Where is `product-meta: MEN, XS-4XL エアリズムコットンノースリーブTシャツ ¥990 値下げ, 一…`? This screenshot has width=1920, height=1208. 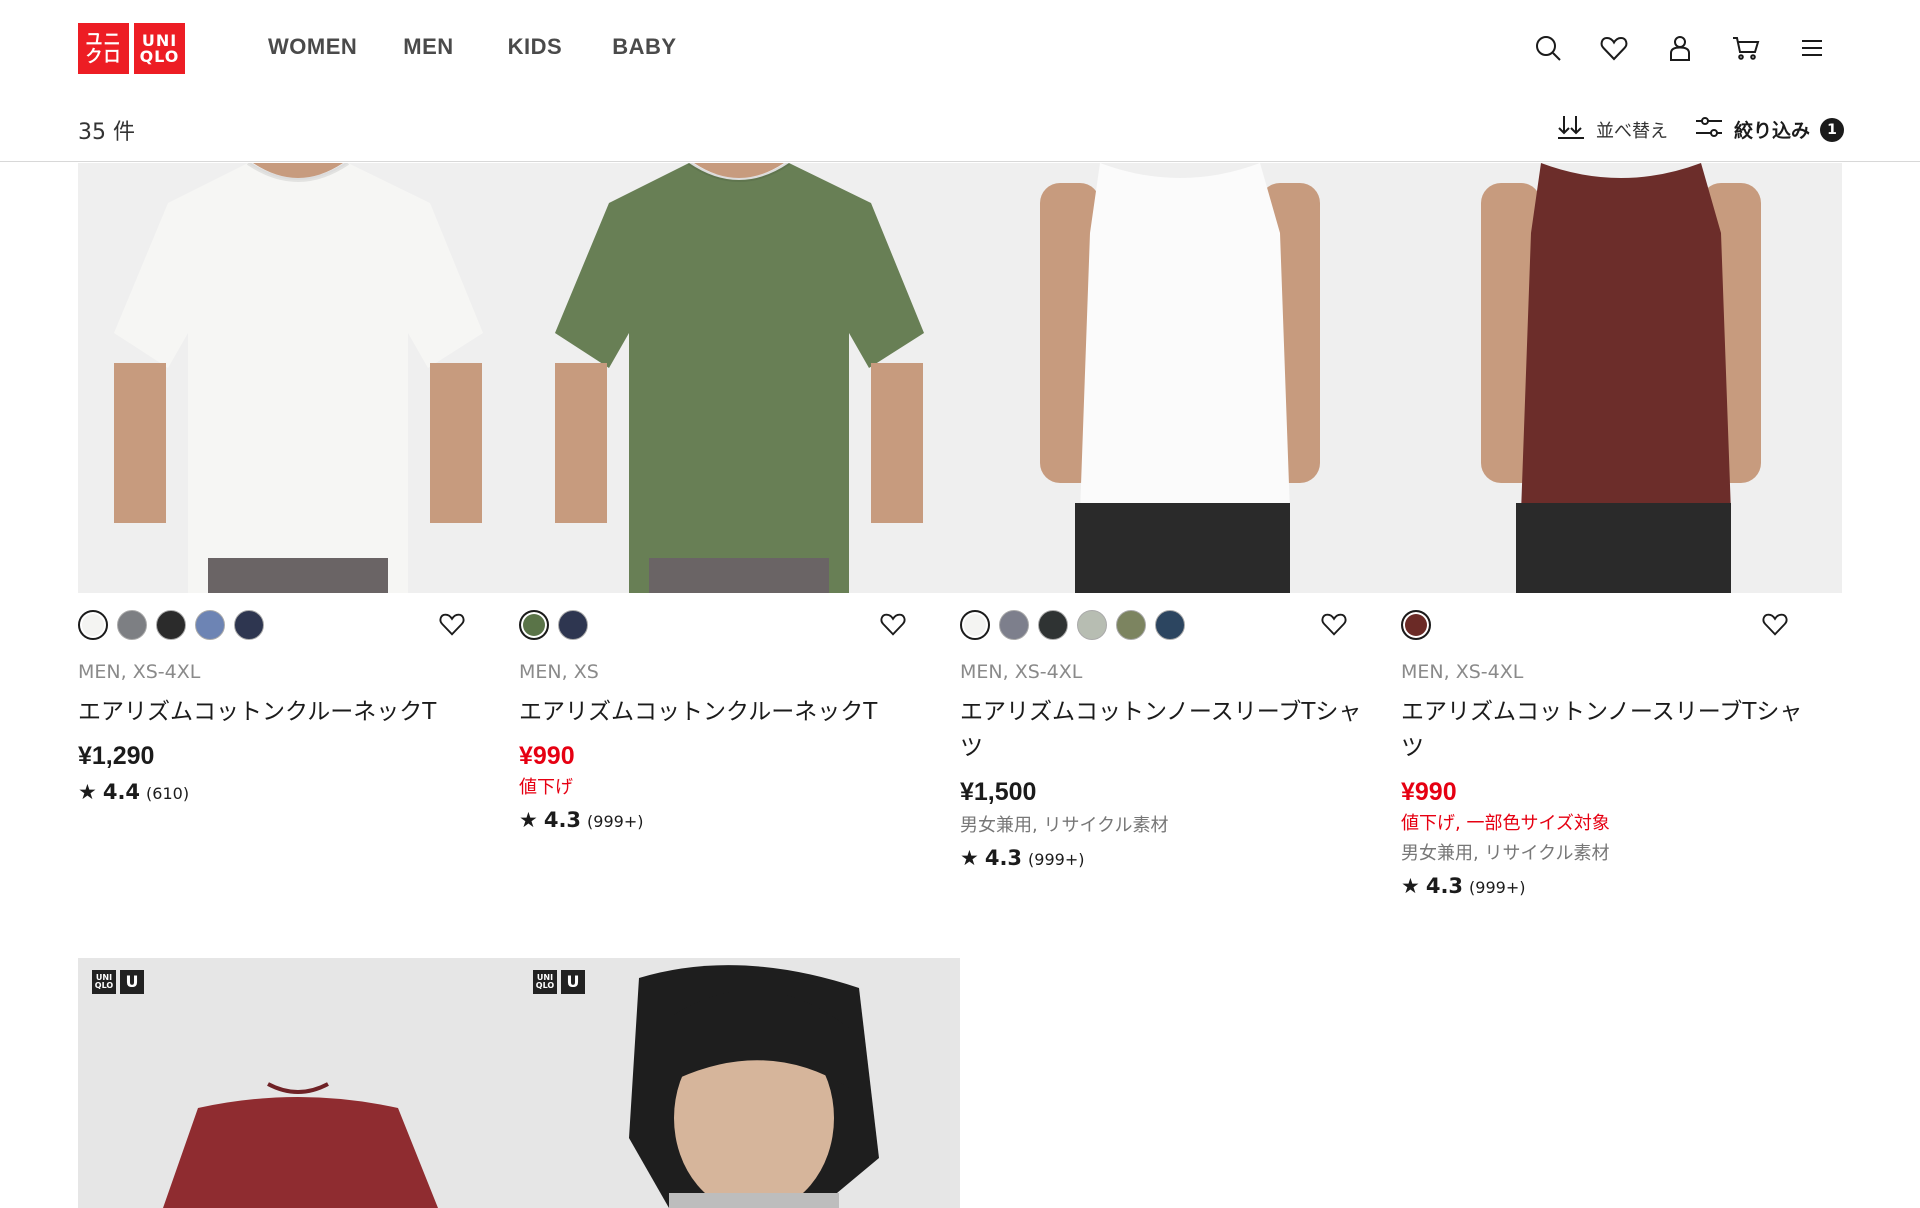
product-meta: MEN, XS-4XL エアリズムコットンノースリーブTシャツ ¥990 値下げ, 一… is located at coordinates (1611, 781).